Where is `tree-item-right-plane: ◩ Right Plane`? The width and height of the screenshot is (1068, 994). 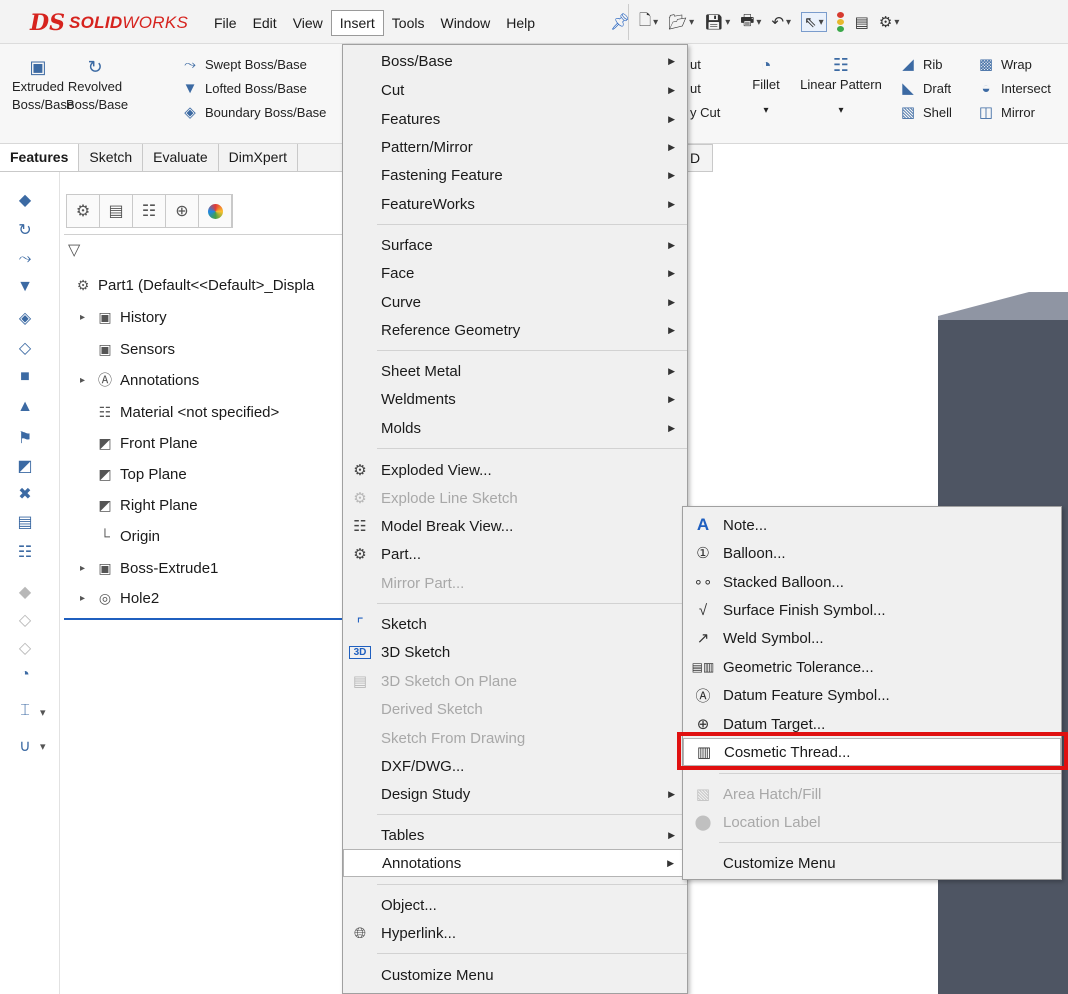
tree-item-right-plane: ◩ Right Plane is located at coordinates (138, 505).